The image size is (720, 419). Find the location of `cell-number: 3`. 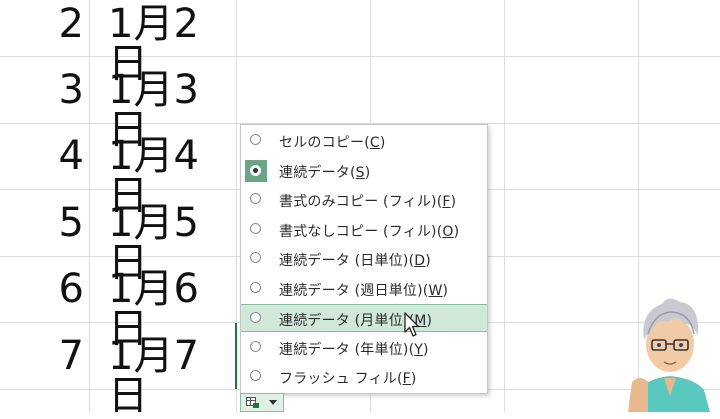

cell-number: 3 is located at coordinates (62, 90).